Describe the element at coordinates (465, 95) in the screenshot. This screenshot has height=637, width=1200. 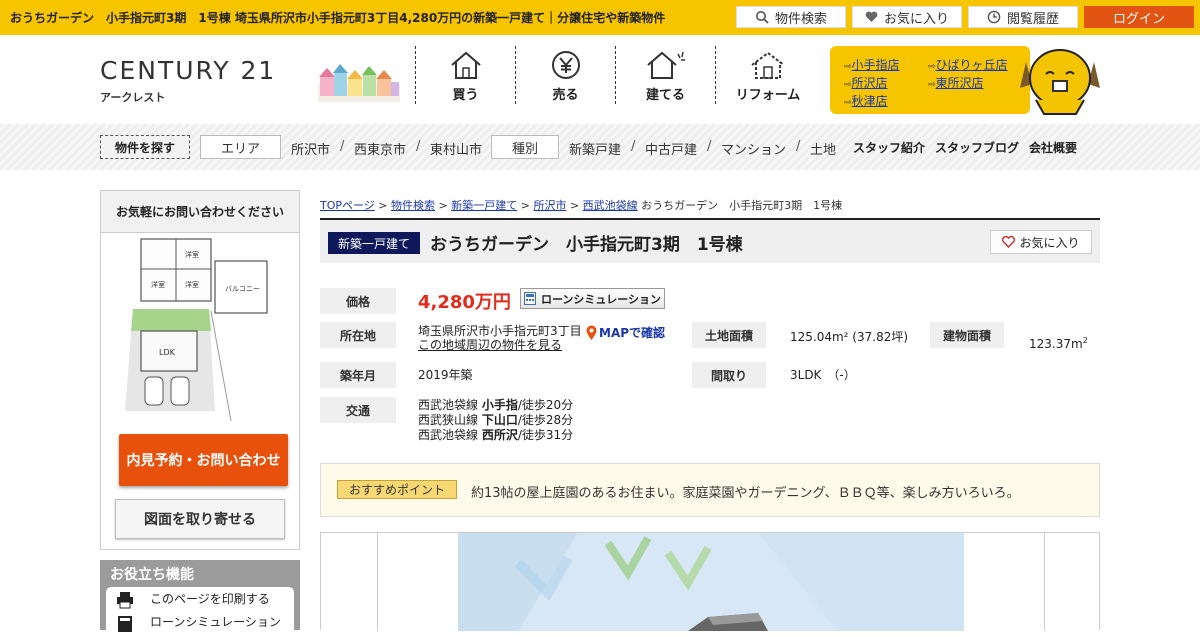
I see `nav-buy-label: 買う` at that location.